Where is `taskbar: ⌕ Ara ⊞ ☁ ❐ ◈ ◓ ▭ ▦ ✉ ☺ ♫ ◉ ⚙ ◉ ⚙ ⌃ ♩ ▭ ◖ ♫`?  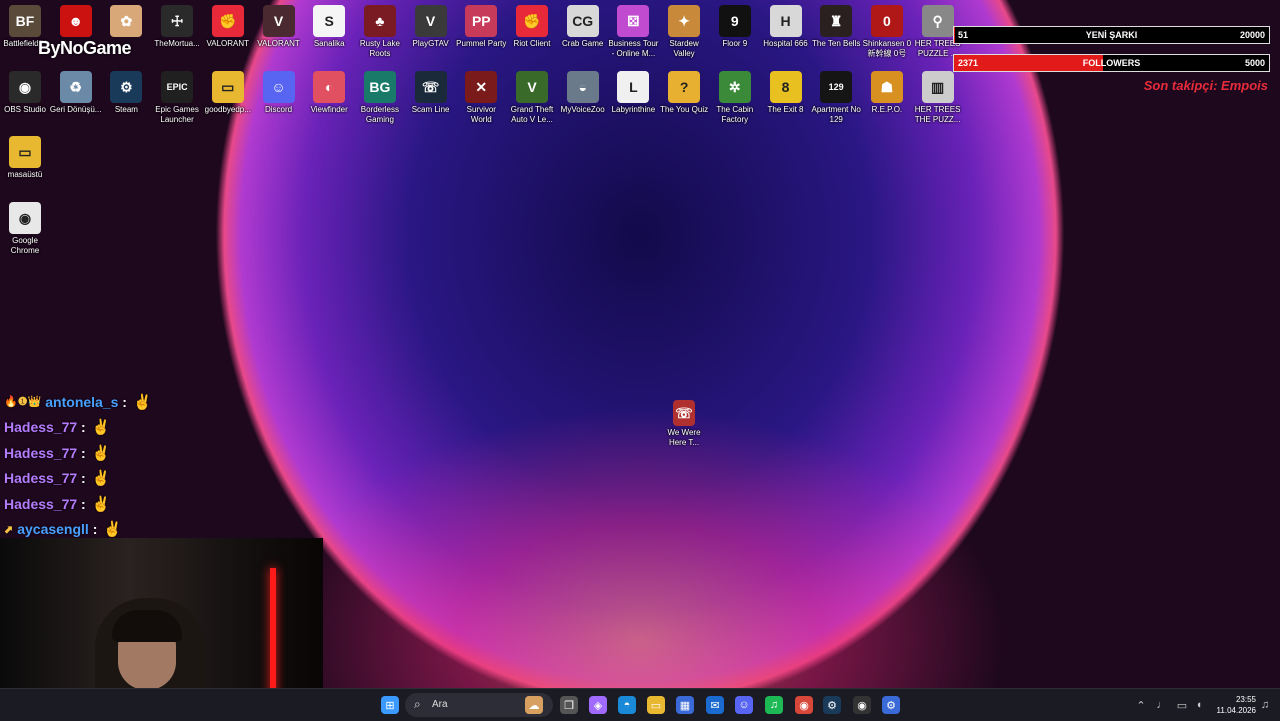
taskbar: ⌕ Ara ⊞ ☁ ❐ ◈ ◓ ▭ ▦ ✉ ☺ ♫ ◉ ⚙ ◉ ⚙ ⌃ ♩ ▭ ◖ ♫ is located at coordinates (640, 704).